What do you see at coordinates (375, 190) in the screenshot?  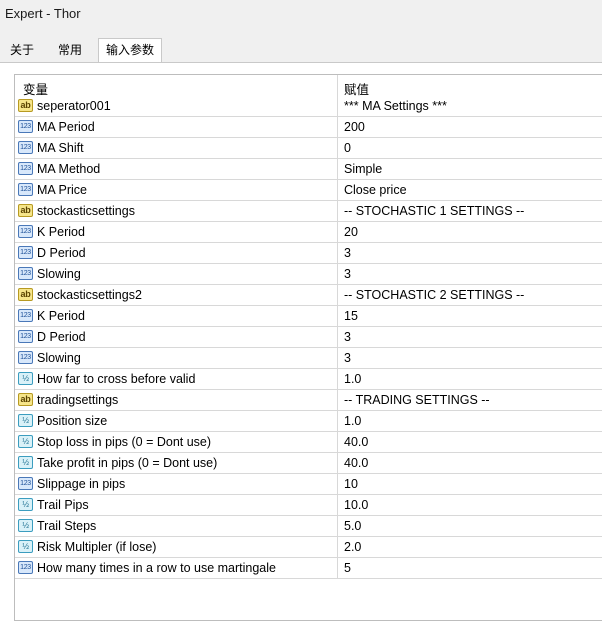 I see `variable-value: Close price` at bounding box center [375, 190].